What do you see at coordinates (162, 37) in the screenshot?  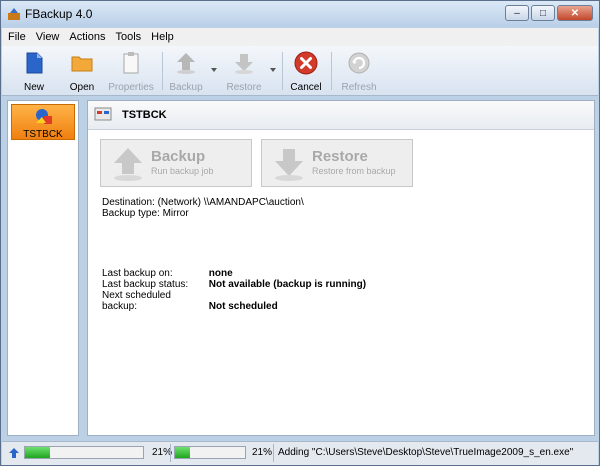 I see `menu-help: Help` at bounding box center [162, 37].